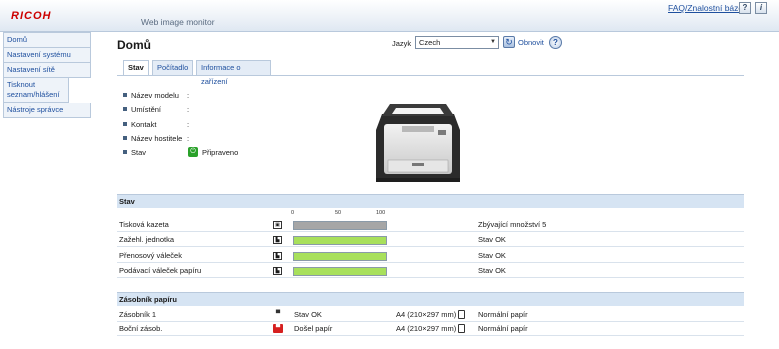 This screenshot has width=779, height=349. I want to click on page-title: Domů, so click(134, 45).